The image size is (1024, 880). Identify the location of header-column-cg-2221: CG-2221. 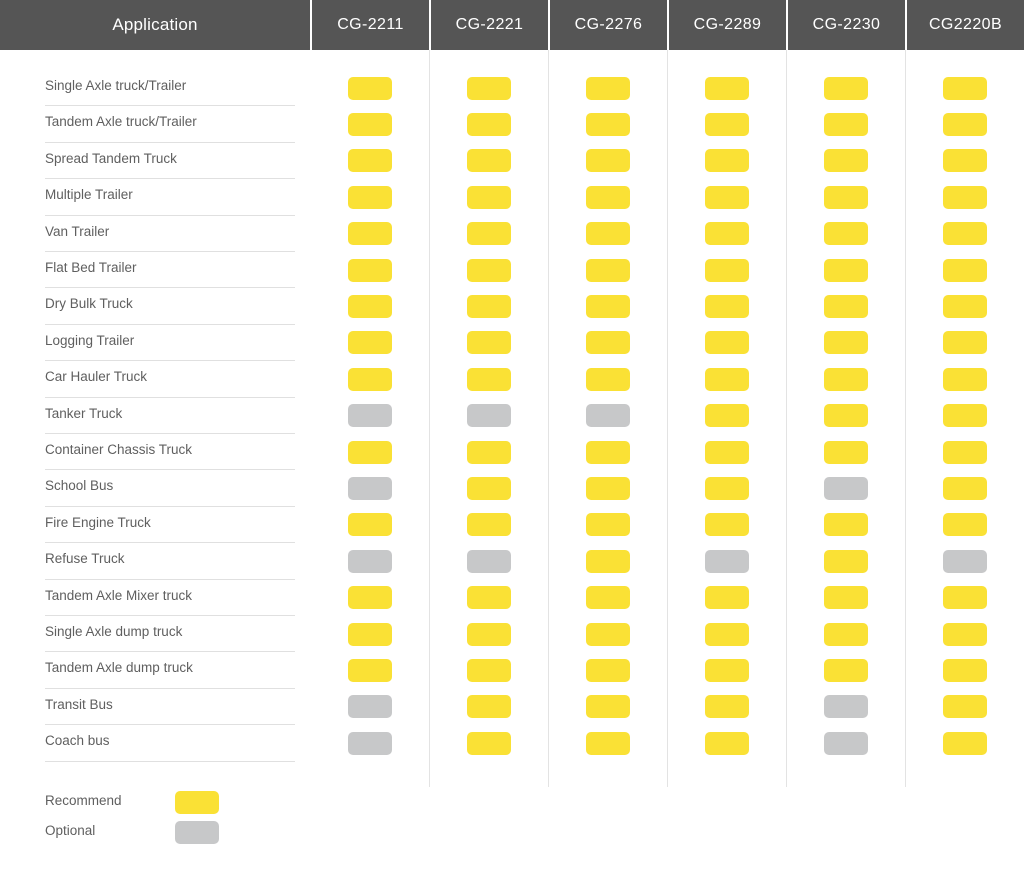
(488, 25).